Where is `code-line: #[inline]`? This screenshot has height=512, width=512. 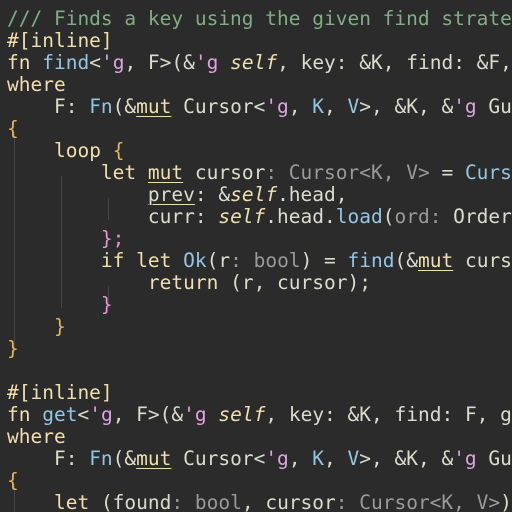 code-line: #[inline] is located at coordinates (60, 393).